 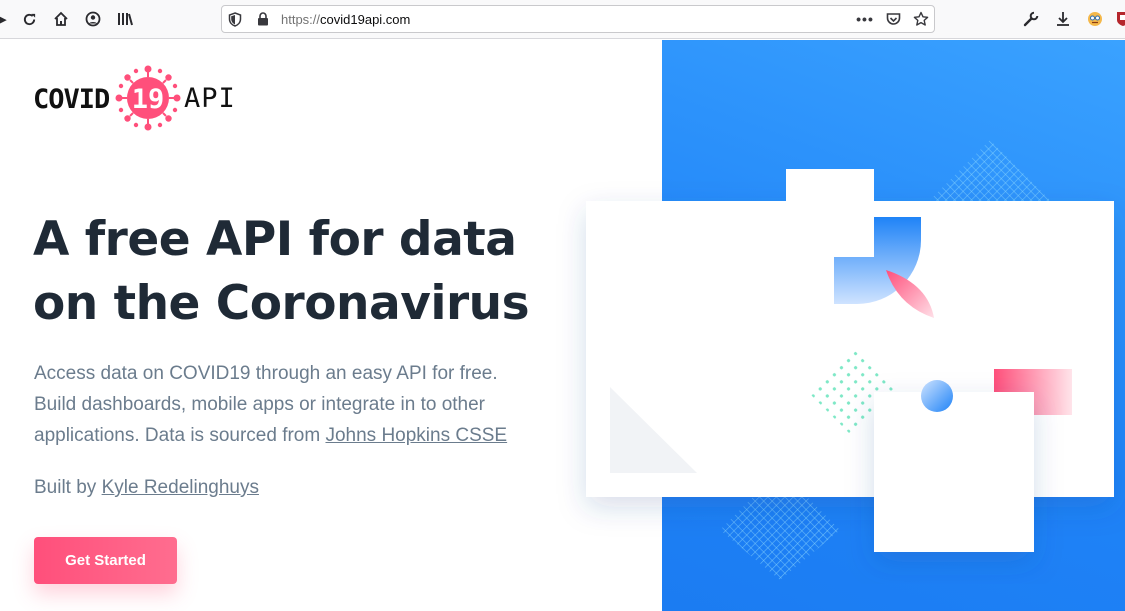 What do you see at coordinates (937, 396) in the screenshot?
I see `blue-gradient-dot` at bounding box center [937, 396].